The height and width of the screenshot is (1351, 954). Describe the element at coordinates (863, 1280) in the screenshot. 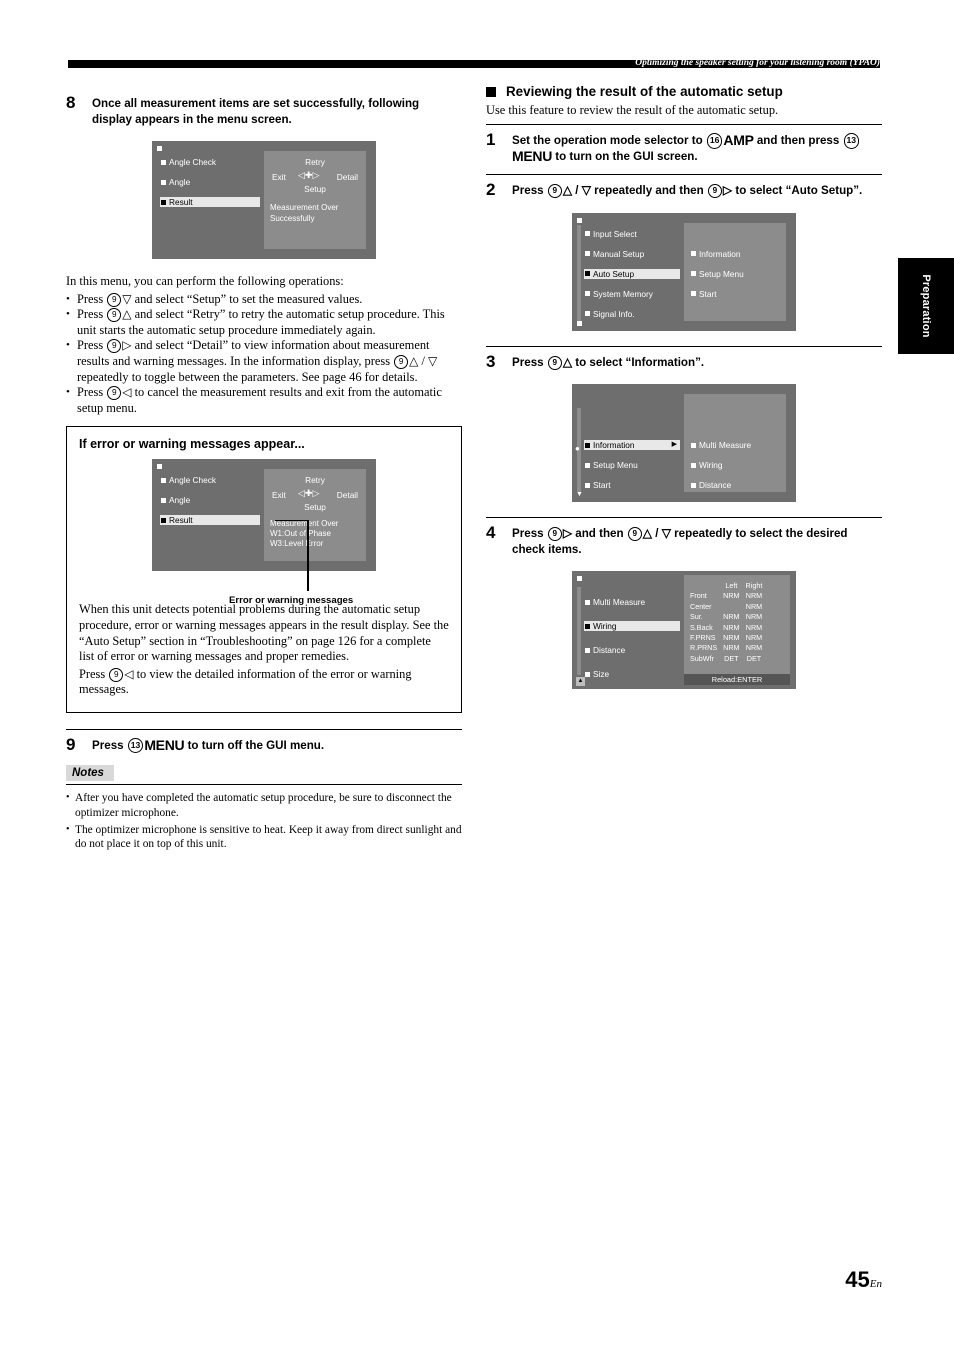

I see `page-number: 45En` at that location.